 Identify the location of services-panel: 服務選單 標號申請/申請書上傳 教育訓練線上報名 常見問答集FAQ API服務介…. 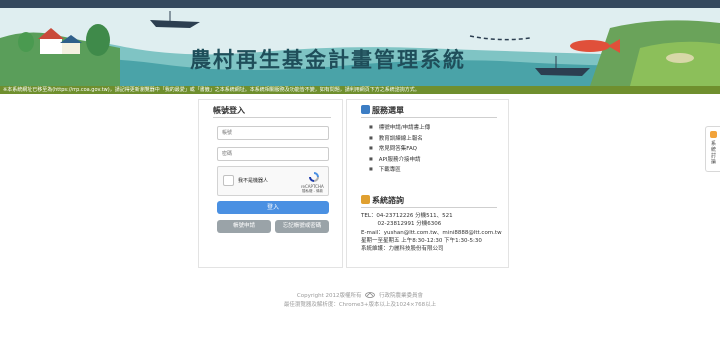
(427, 183).